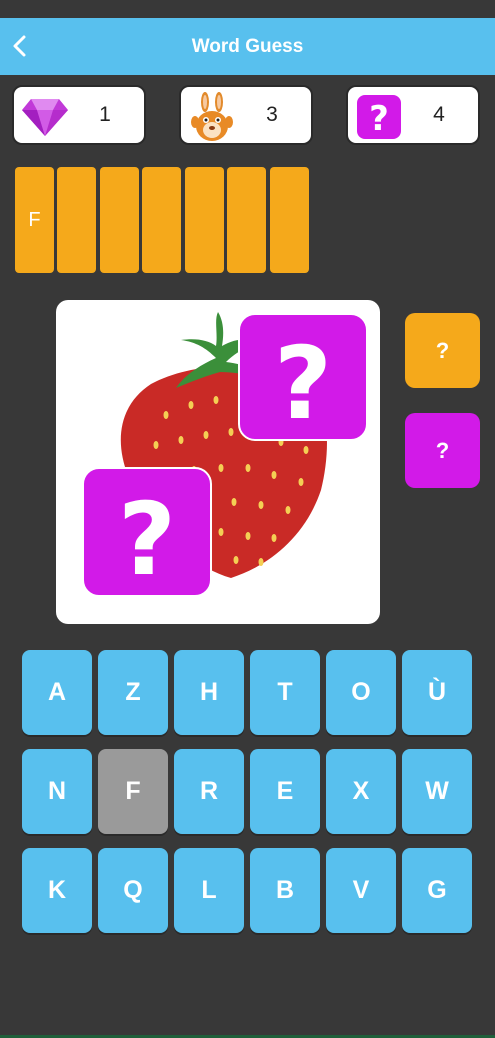 The width and height of the screenshot is (495, 1038). What do you see at coordinates (247, 9) in the screenshot?
I see `status-bar` at bounding box center [247, 9].